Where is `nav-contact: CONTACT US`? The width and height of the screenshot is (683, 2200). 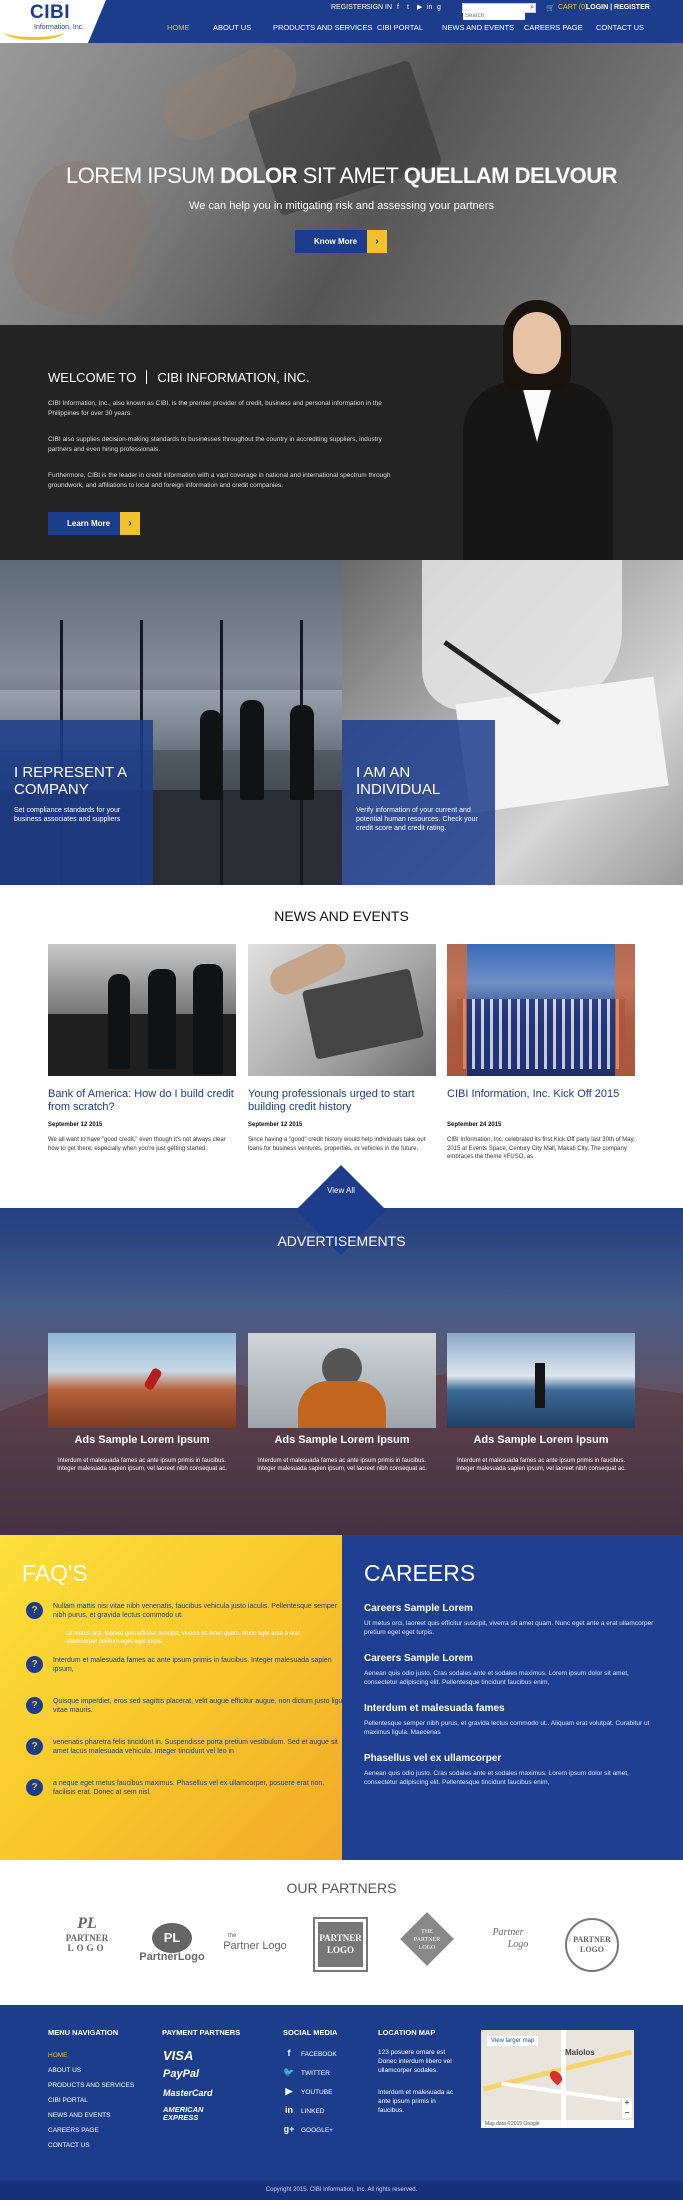 nav-contact: CONTACT US is located at coordinates (620, 27).